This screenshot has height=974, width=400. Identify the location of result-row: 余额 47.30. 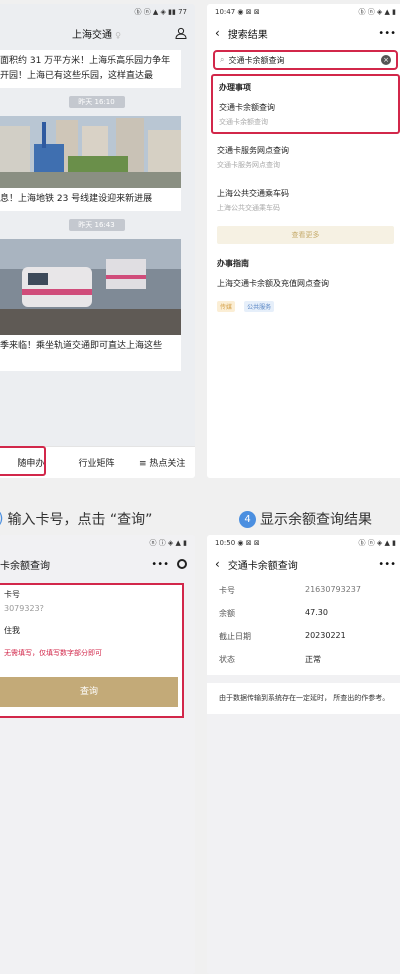
(303, 613).